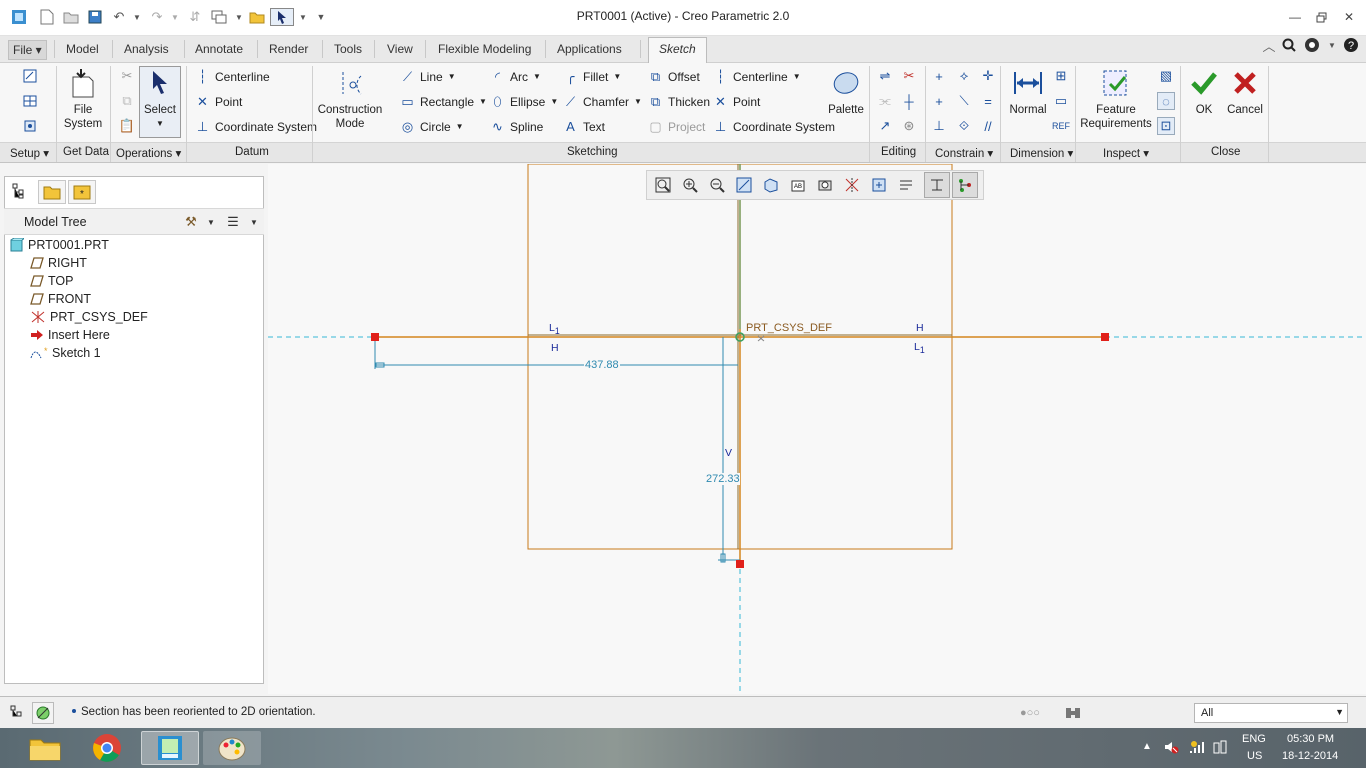 This screenshot has width=1366, height=768. I want to click on file-system-button: File System, so click(83, 99).